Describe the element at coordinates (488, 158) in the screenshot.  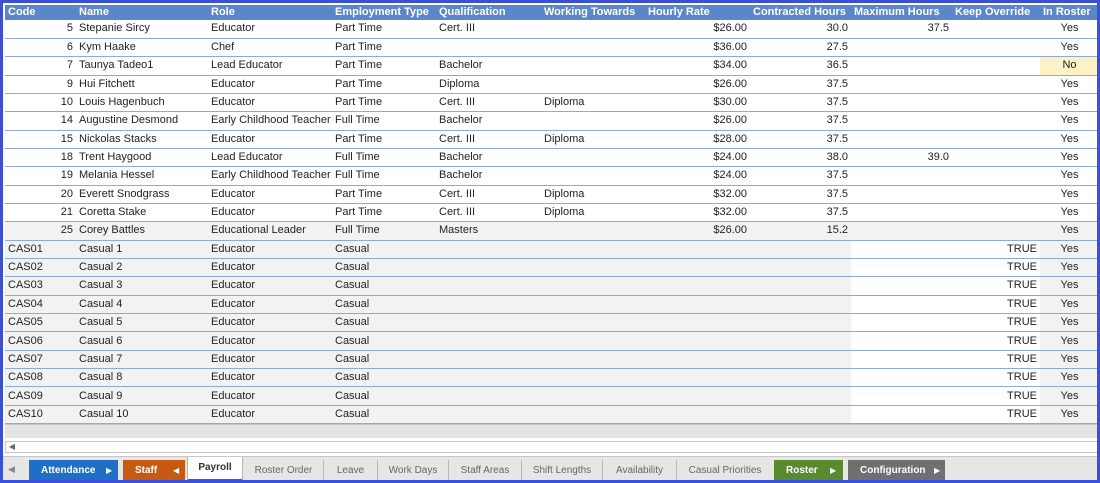
I see `qualification-cell: Bachelor` at that location.